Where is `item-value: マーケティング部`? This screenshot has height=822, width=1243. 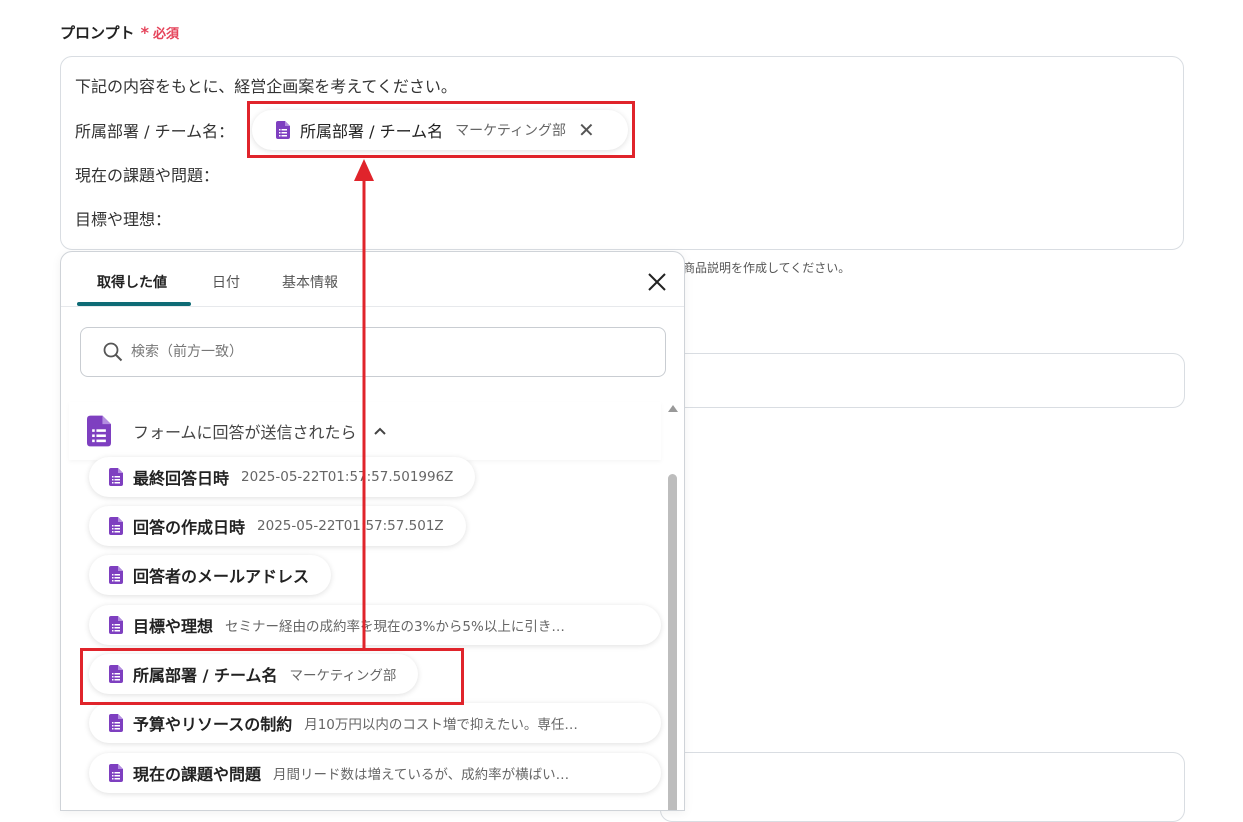 item-value: マーケティング部 is located at coordinates (343, 676).